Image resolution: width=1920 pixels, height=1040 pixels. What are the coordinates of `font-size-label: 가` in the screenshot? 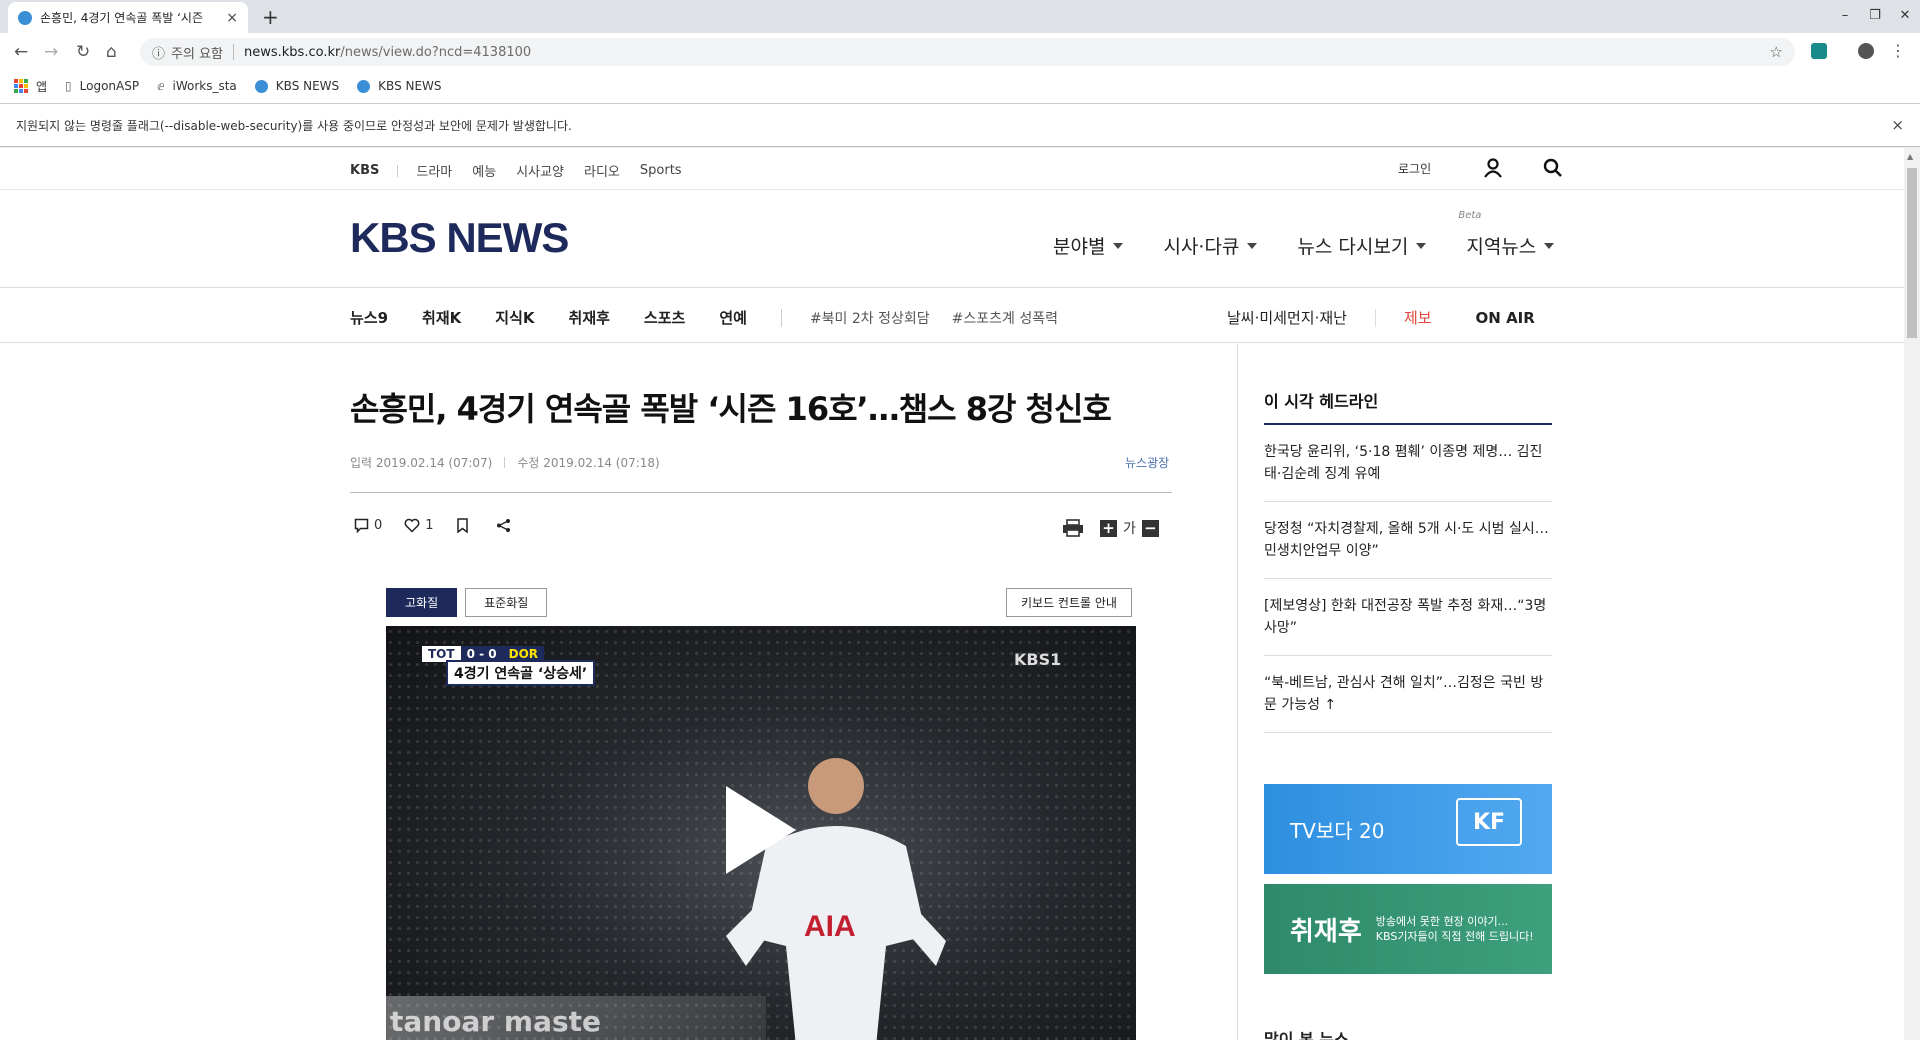 It's located at (1129, 529).